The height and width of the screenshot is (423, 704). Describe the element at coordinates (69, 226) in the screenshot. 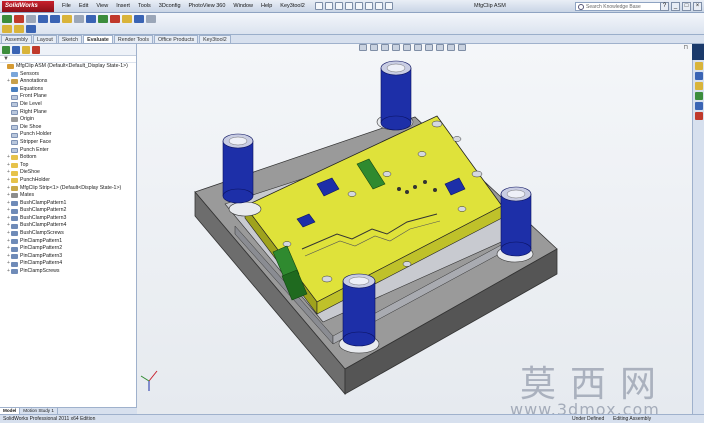

I see `tree-item: + BushClampPattern4` at that location.